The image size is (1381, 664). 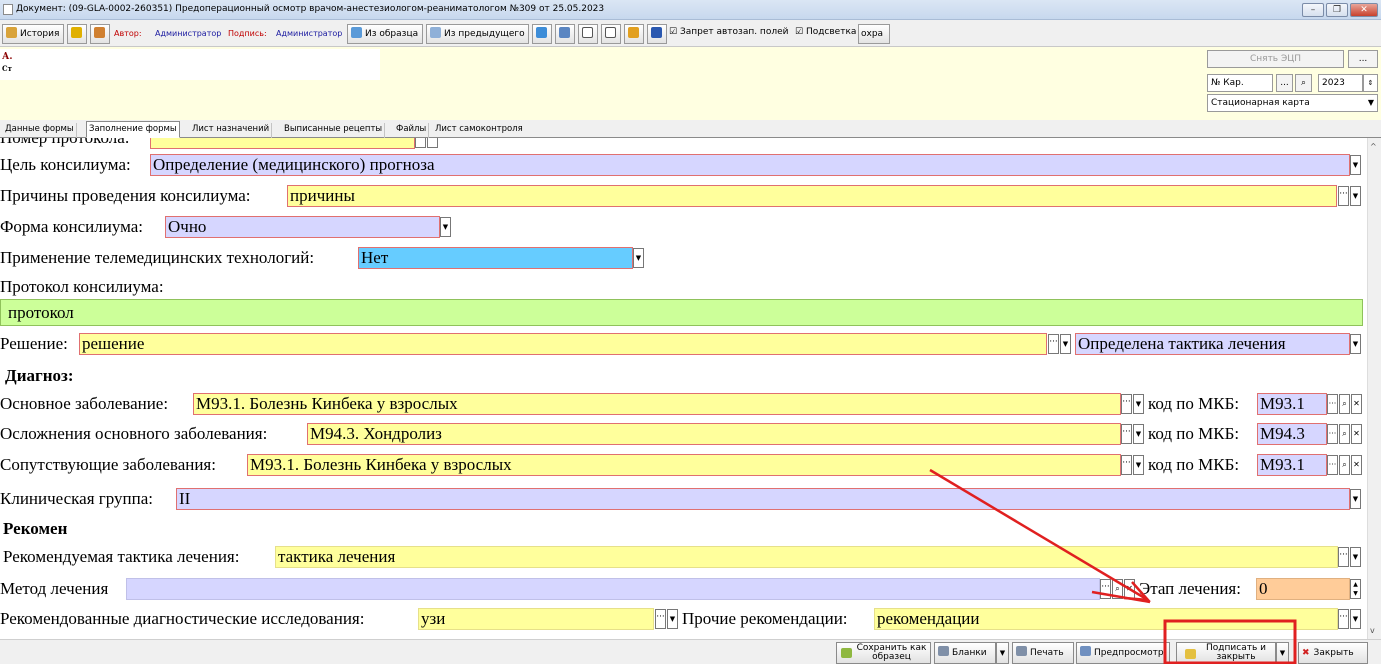 I want to click on help-button, so click(x=657, y=34).